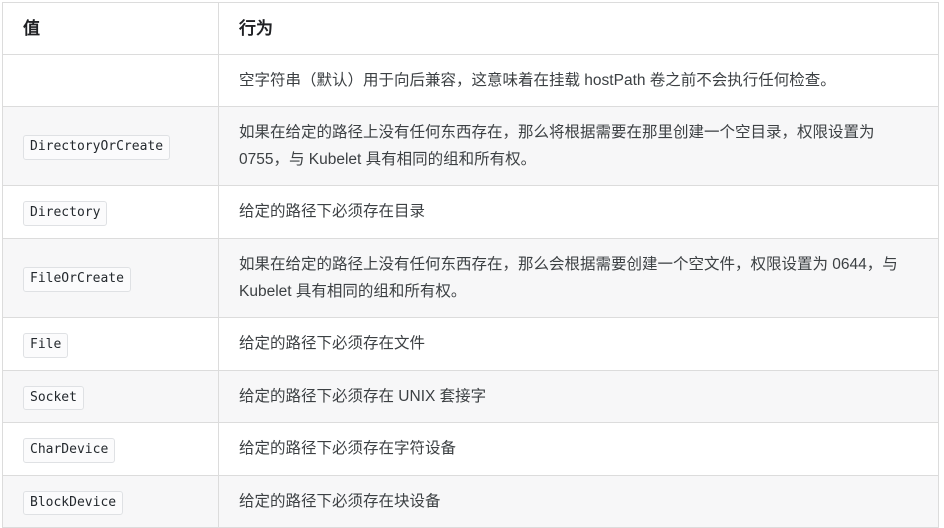 The width and height of the screenshot is (944, 528). What do you see at coordinates (332, 344) in the screenshot?
I see `behavior-text: 给定的路径下必须存在文件` at bounding box center [332, 344].